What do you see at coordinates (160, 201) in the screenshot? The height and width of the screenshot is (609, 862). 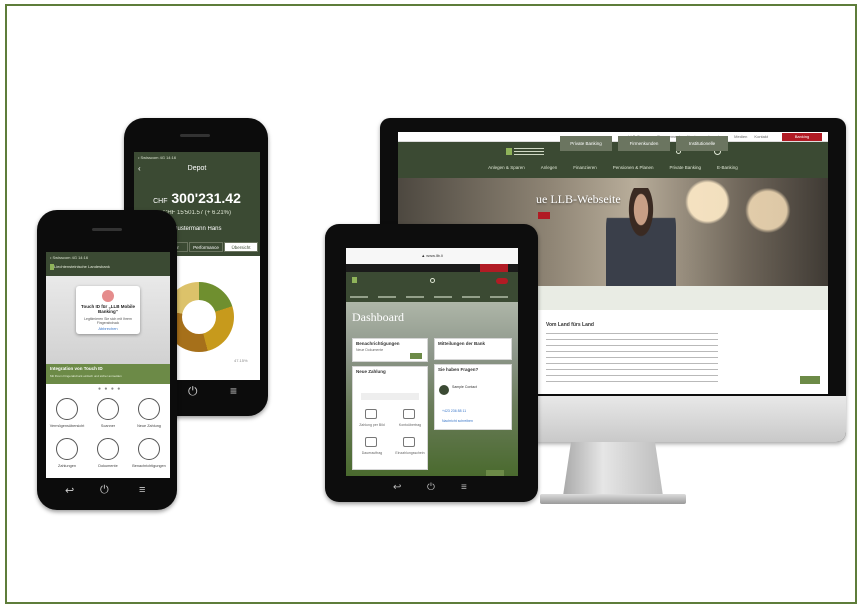 I see `currency-label: CHF` at bounding box center [160, 201].